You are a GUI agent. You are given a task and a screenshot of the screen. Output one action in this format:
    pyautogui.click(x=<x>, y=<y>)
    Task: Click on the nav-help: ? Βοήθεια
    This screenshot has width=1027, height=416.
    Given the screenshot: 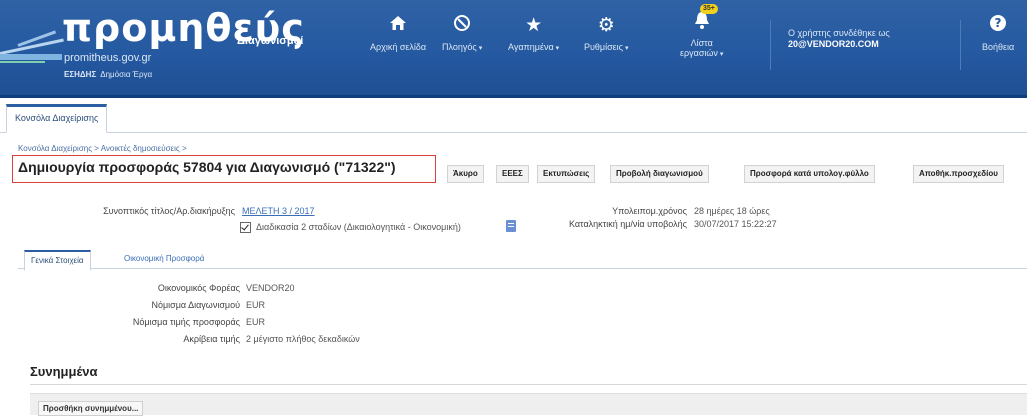 What is the action you would take?
    pyautogui.click(x=998, y=33)
    